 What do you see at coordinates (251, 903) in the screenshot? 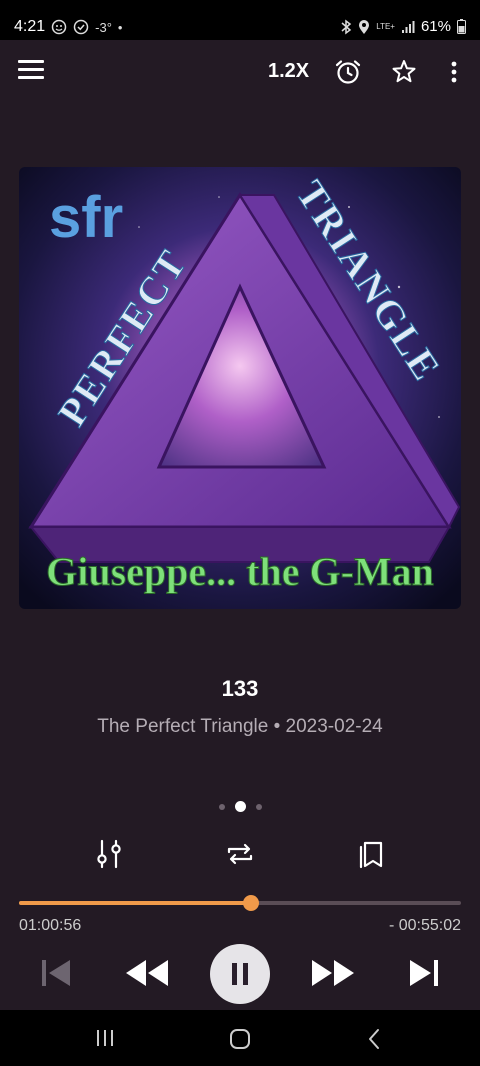
I see `seek-bar-thumb` at bounding box center [251, 903].